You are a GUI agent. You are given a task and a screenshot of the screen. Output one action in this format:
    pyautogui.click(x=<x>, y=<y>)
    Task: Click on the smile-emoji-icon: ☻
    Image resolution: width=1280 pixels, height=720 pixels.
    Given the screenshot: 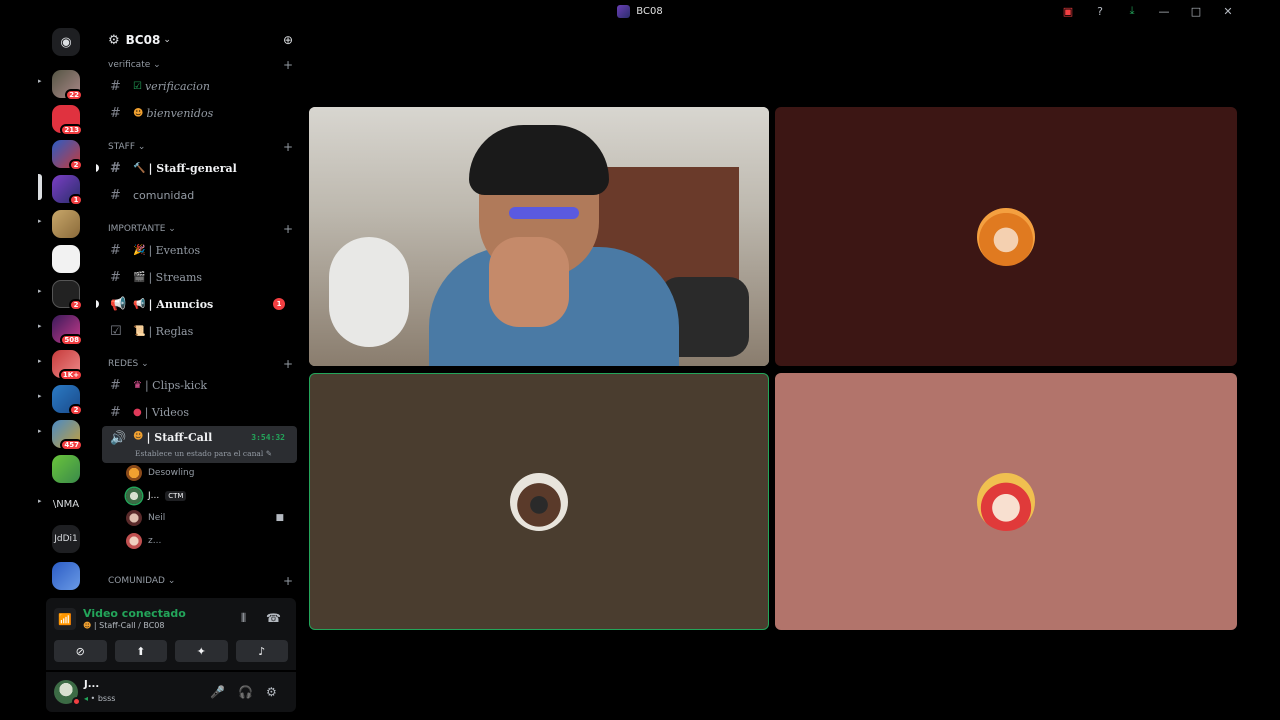 What is the action you would take?
    pyautogui.click(x=87, y=625)
    